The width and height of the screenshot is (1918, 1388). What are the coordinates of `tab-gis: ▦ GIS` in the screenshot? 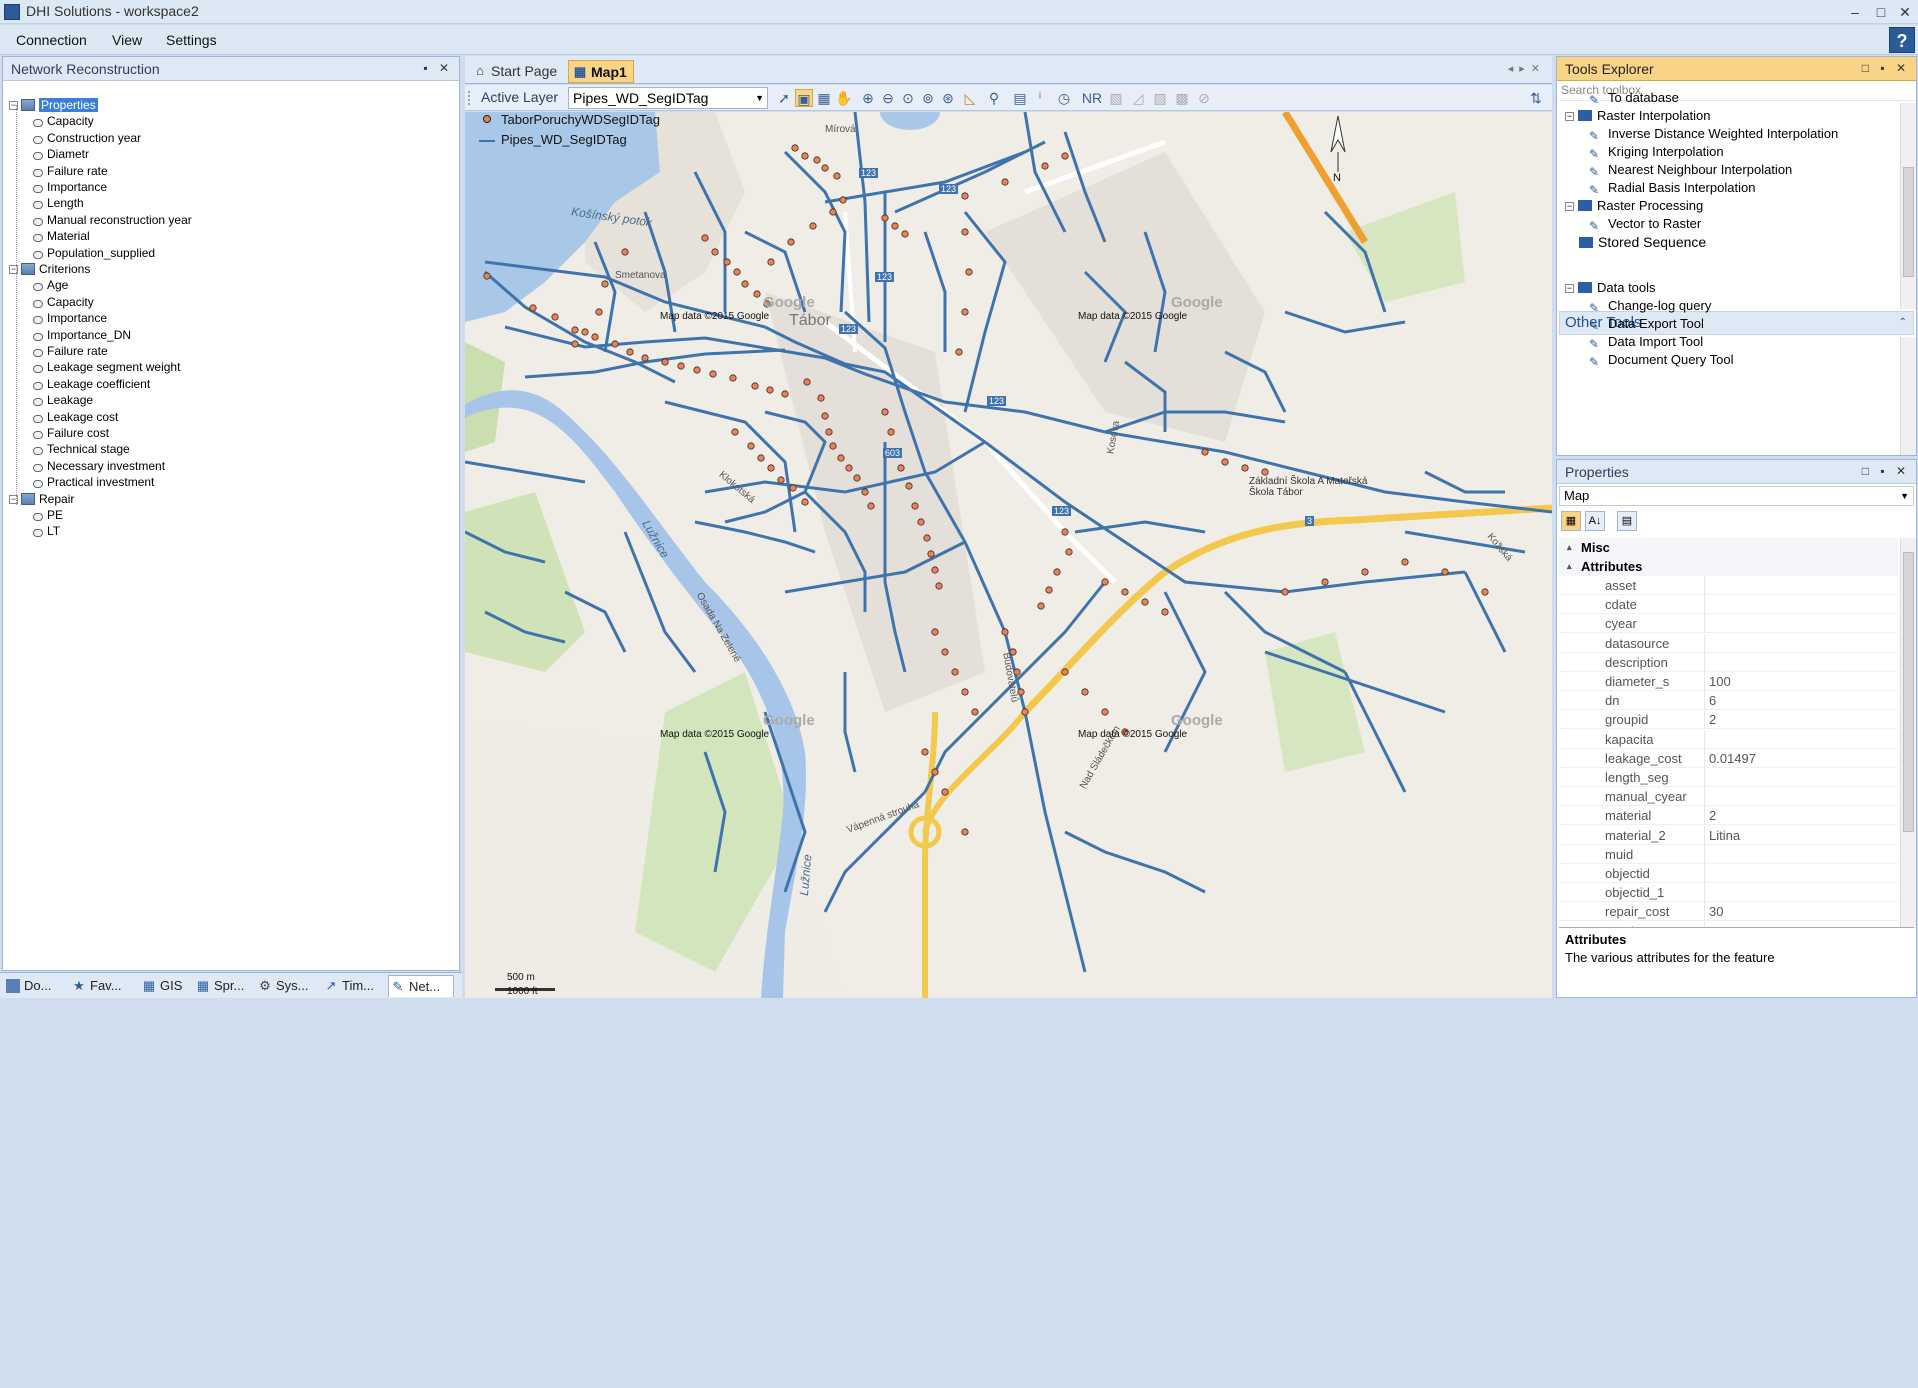 It's located at (165, 986).